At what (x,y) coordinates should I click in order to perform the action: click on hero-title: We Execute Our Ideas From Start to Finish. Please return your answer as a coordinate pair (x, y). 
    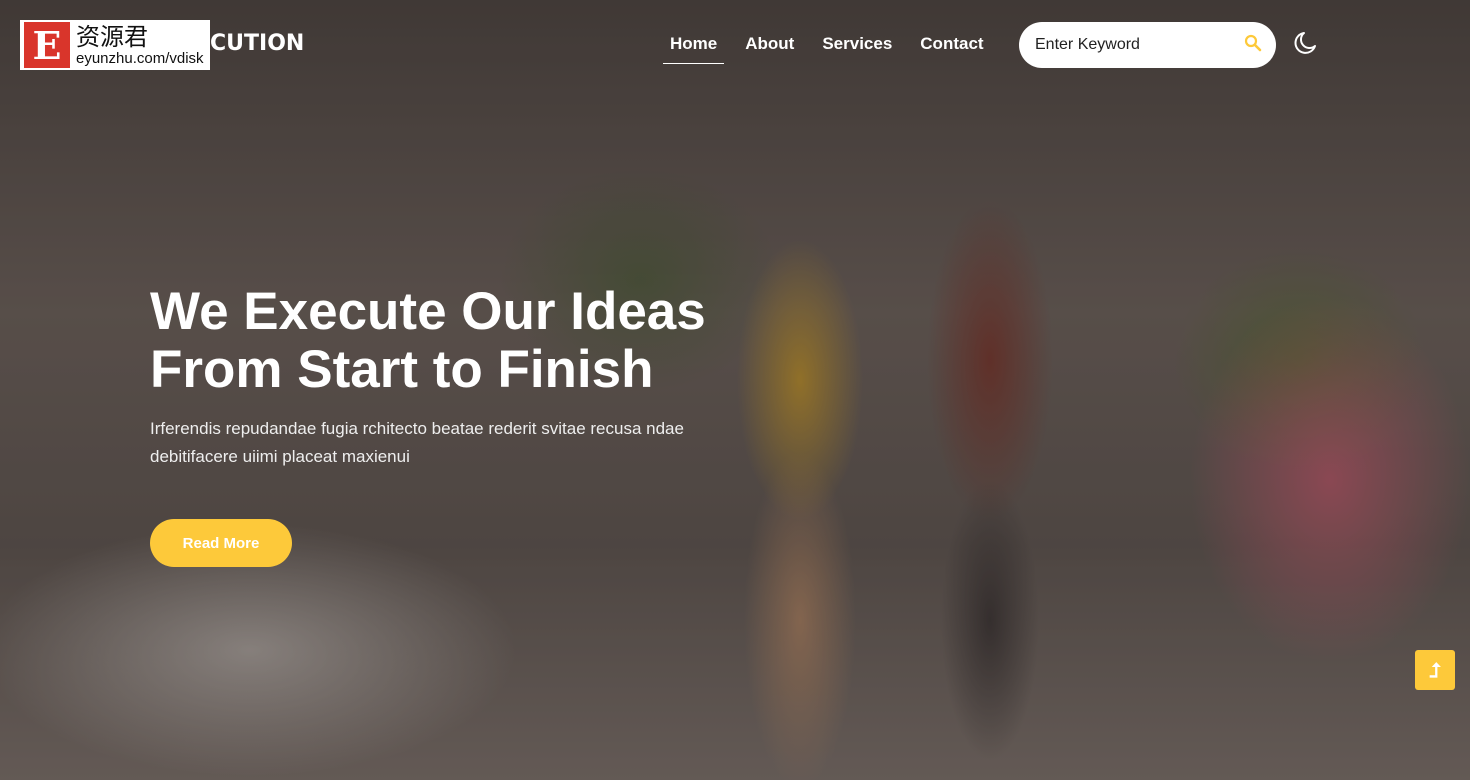
    Looking at the image, I should click on (440, 341).